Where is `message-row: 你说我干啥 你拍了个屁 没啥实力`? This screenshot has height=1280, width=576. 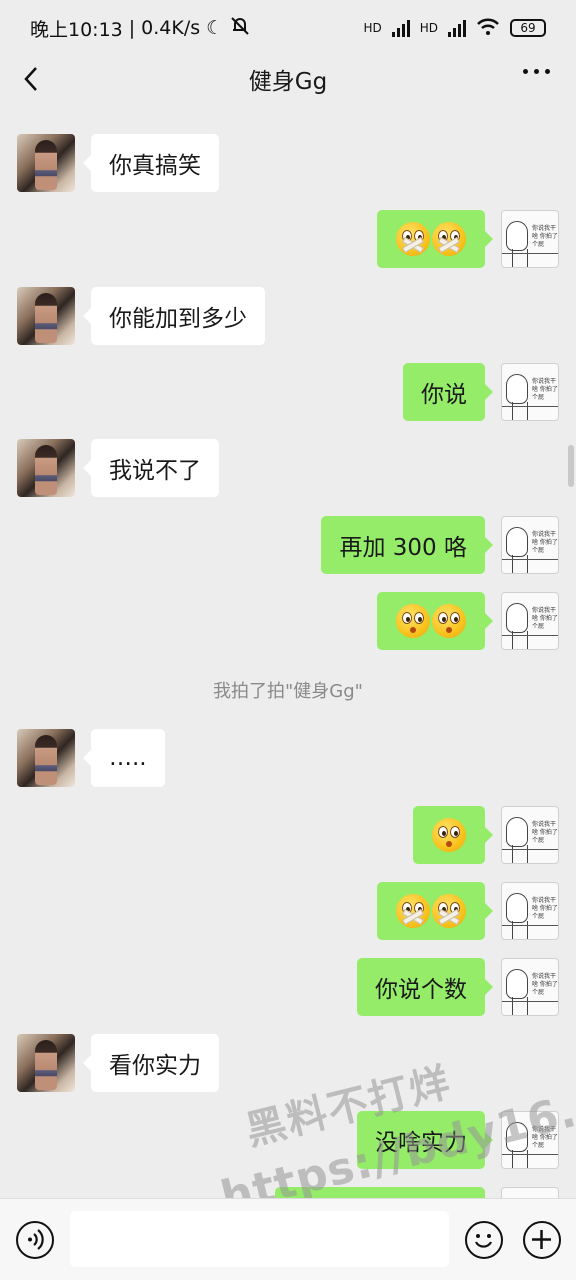
message-row: 你说我干啥 你拍了个屁 没啥实力 is located at coordinates (288, 1141).